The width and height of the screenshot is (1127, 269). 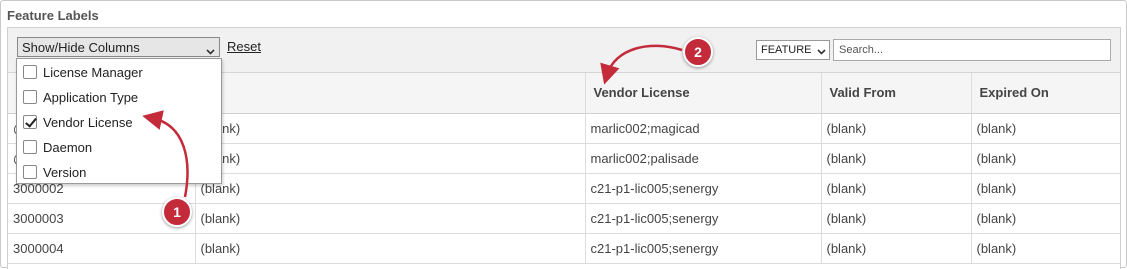 I want to click on column-option-label: License Manager, so click(x=93, y=72).